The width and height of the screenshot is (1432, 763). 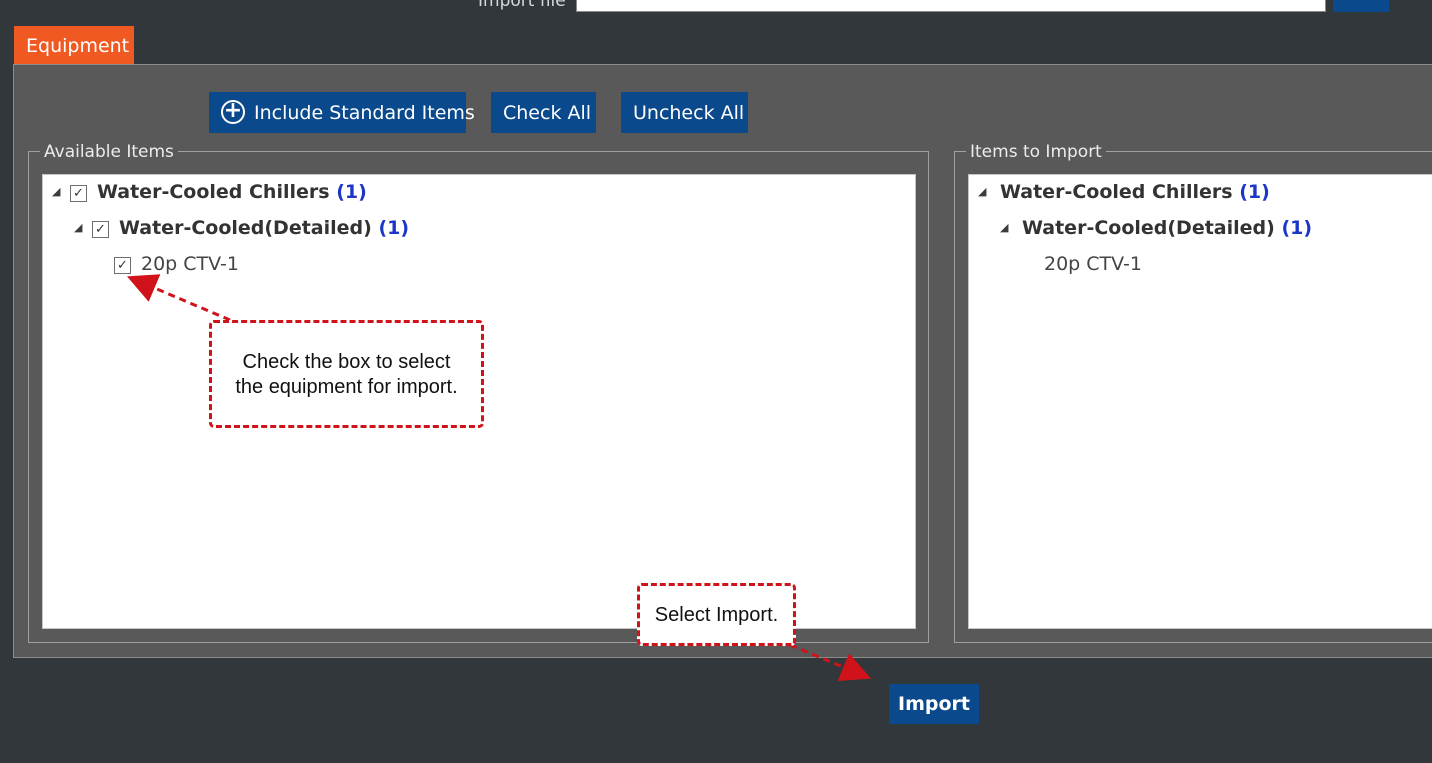 I want to click on callout-check-box-line2: the equipment for import., so click(x=346, y=387).